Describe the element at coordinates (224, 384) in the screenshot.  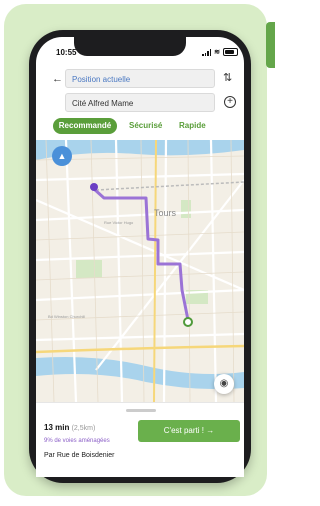
I see `eye-icon: ◉` at that location.